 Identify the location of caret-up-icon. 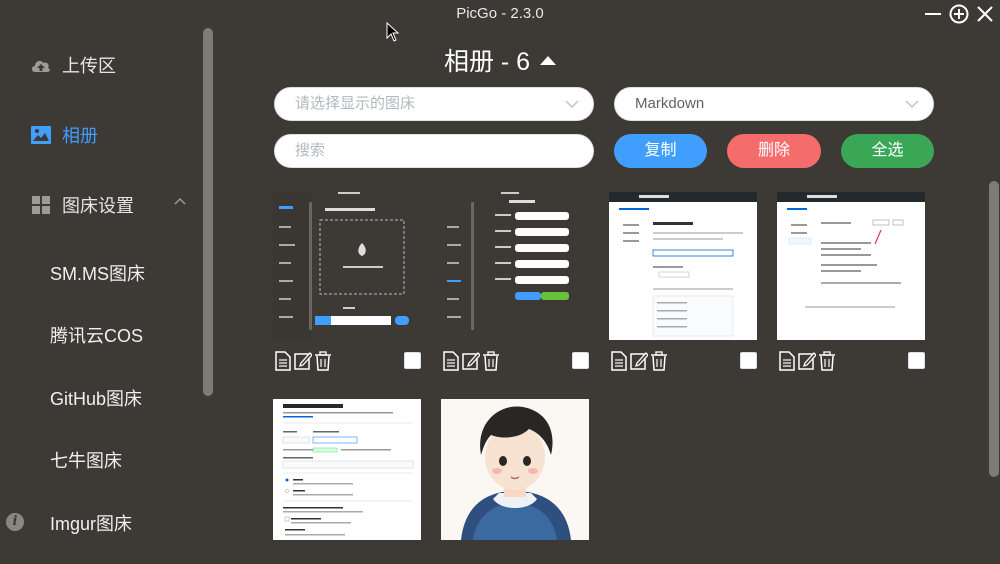
(548, 60).